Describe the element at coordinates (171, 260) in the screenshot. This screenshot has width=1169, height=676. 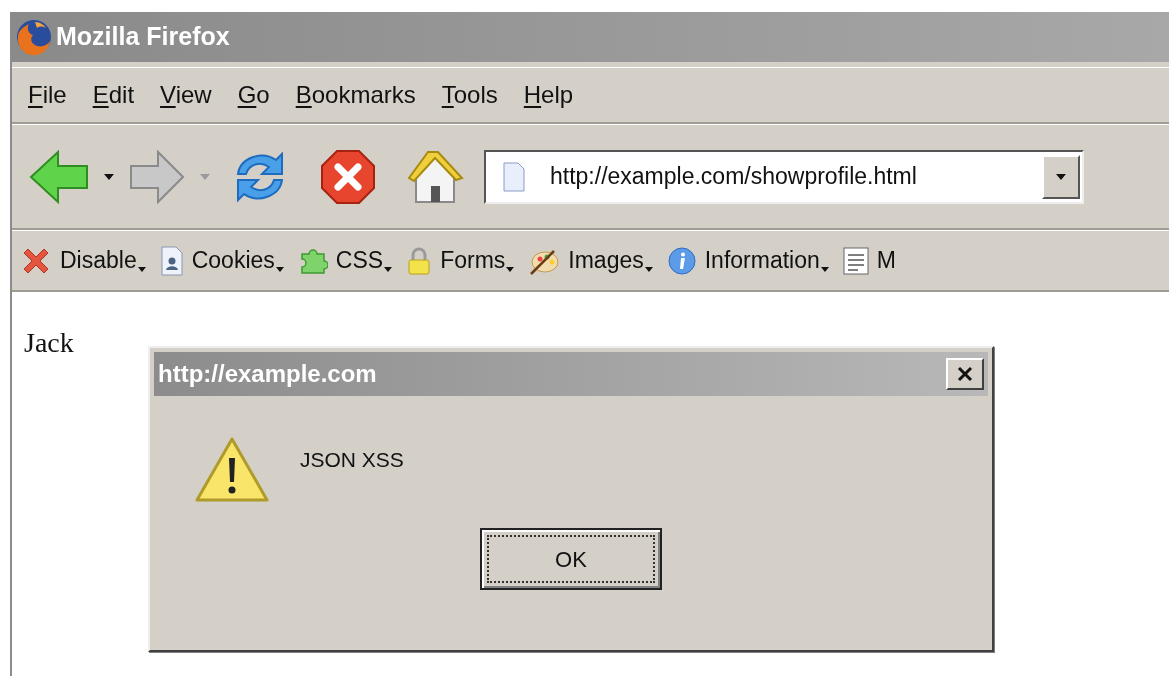
I see `document-person-icon` at that location.